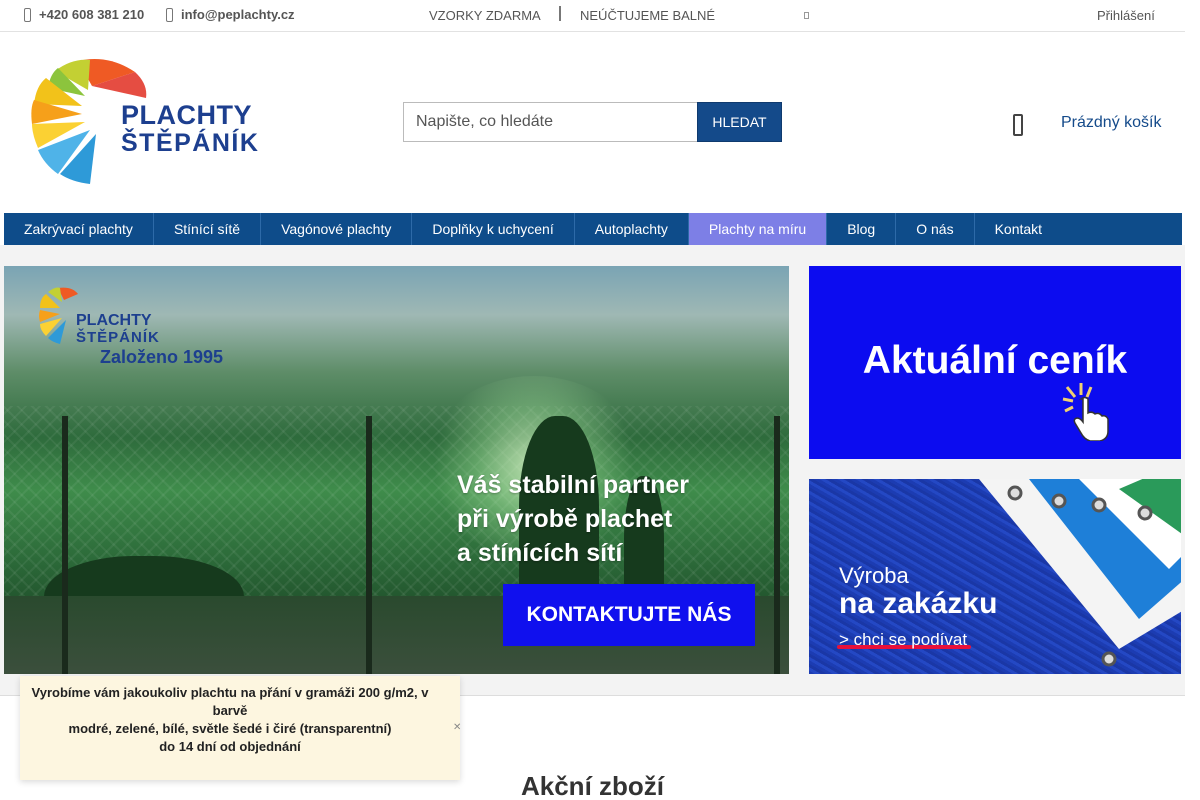 The image size is (1200, 800). Describe the element at coordinates (903, 639) in the screenshot. I see `custom-link-text: > chci se podívat` at that location.